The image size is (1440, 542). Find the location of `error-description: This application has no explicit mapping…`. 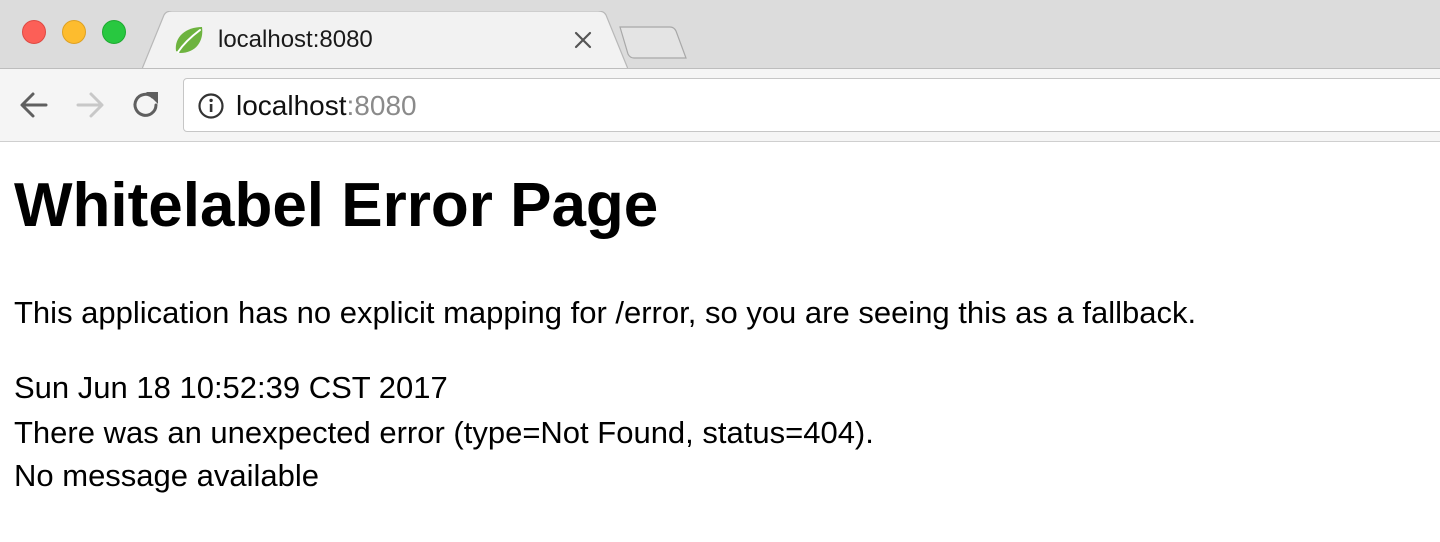

error-description: This application has no explicit mapping… is located at coordinates (605, 312).